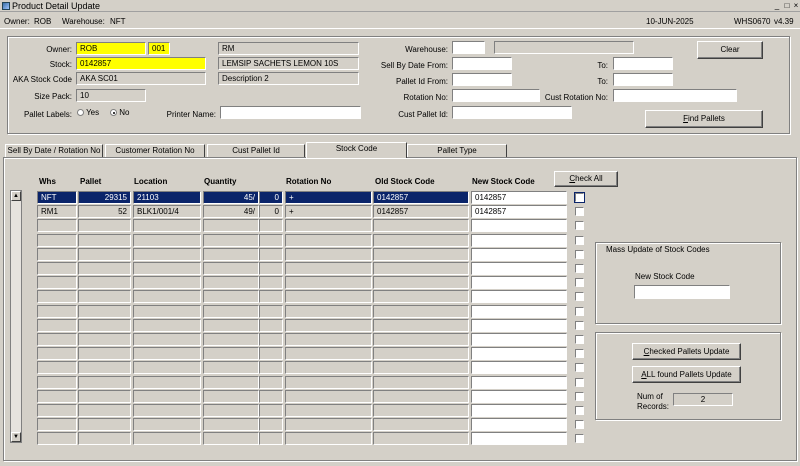 This screenshot has width=800, height=466. What do you see at coordinates (54, 150) in the screenshot?
I see `tab-sell-by-date: Sell By Date / Rotation No` at bounding box center [54, 150].